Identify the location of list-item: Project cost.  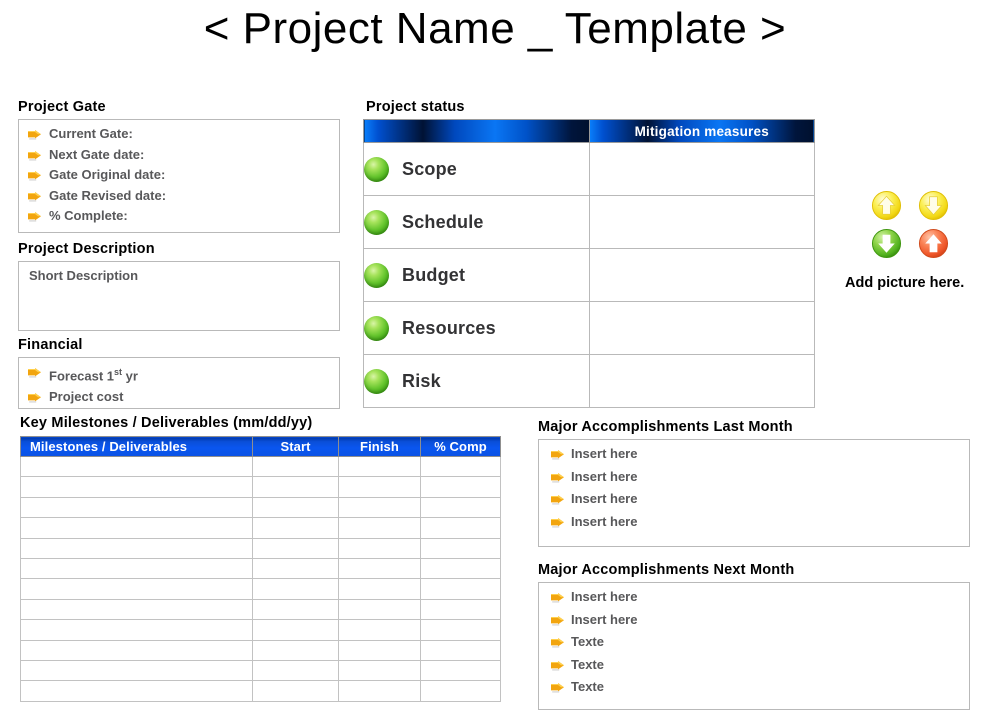
(179, 397).